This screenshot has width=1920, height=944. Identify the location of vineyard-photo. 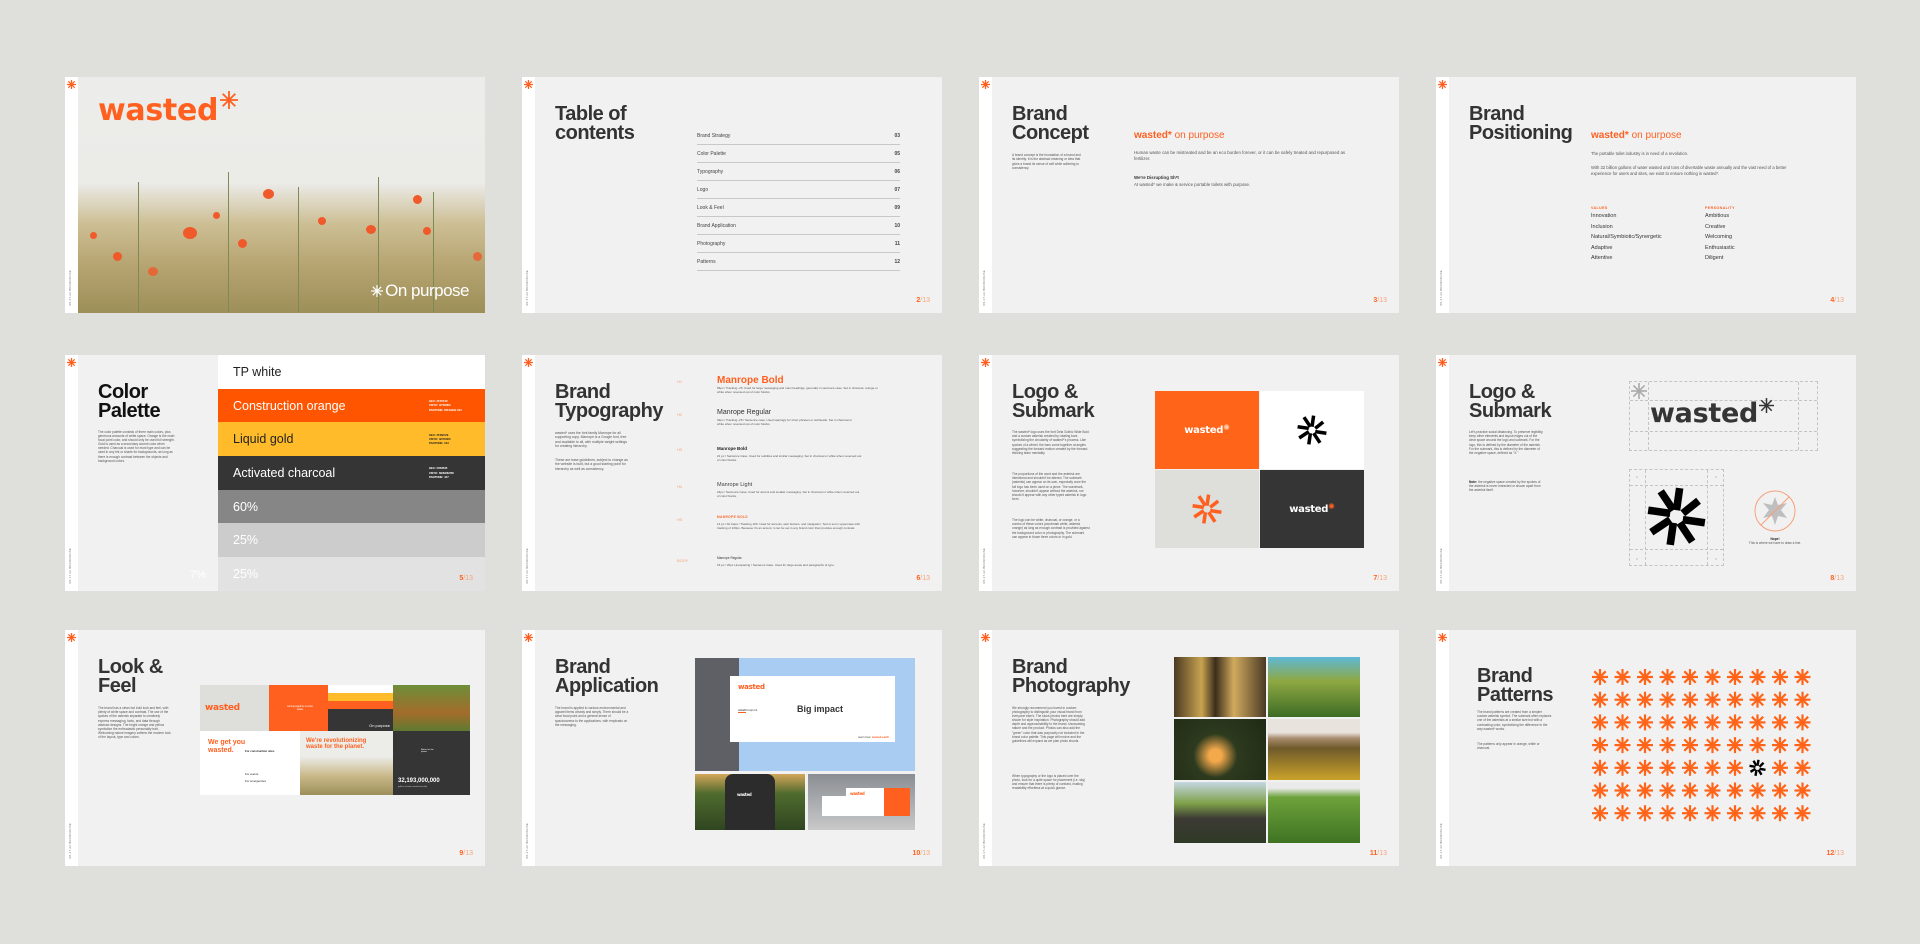
(1314, 687).